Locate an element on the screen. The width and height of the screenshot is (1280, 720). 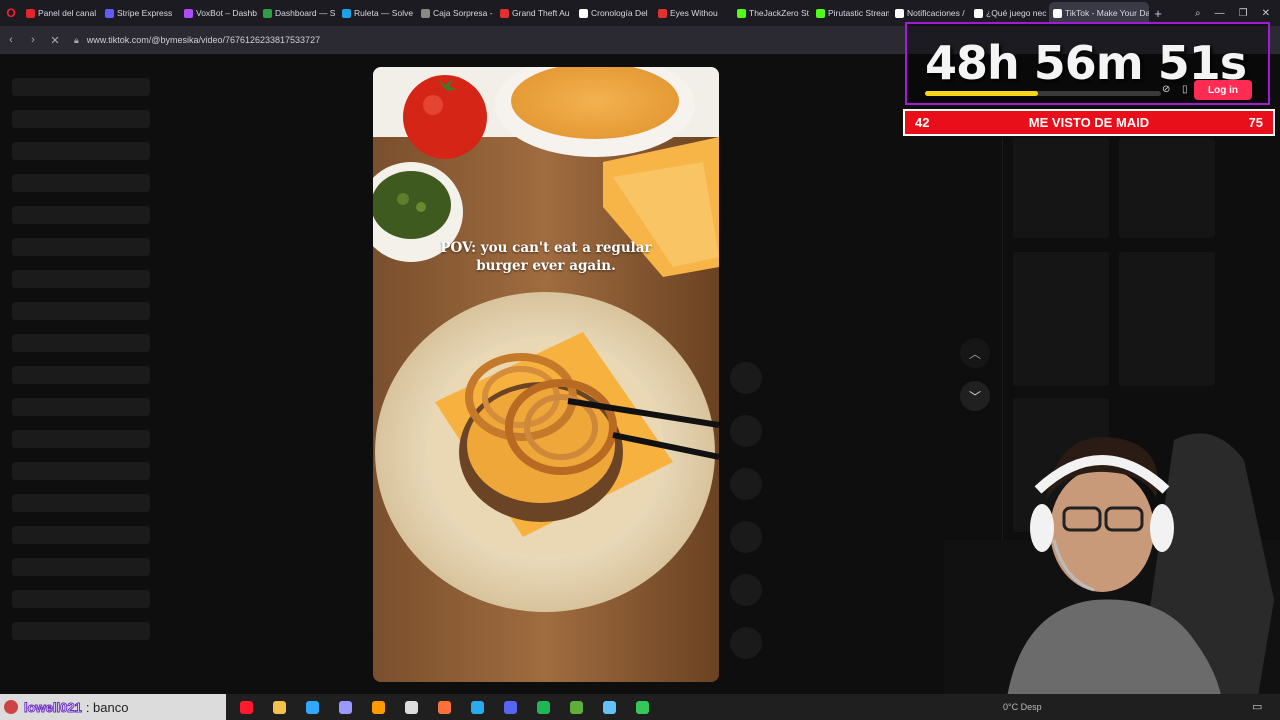
share-button-skeleton is located at coordinates (746, 537).